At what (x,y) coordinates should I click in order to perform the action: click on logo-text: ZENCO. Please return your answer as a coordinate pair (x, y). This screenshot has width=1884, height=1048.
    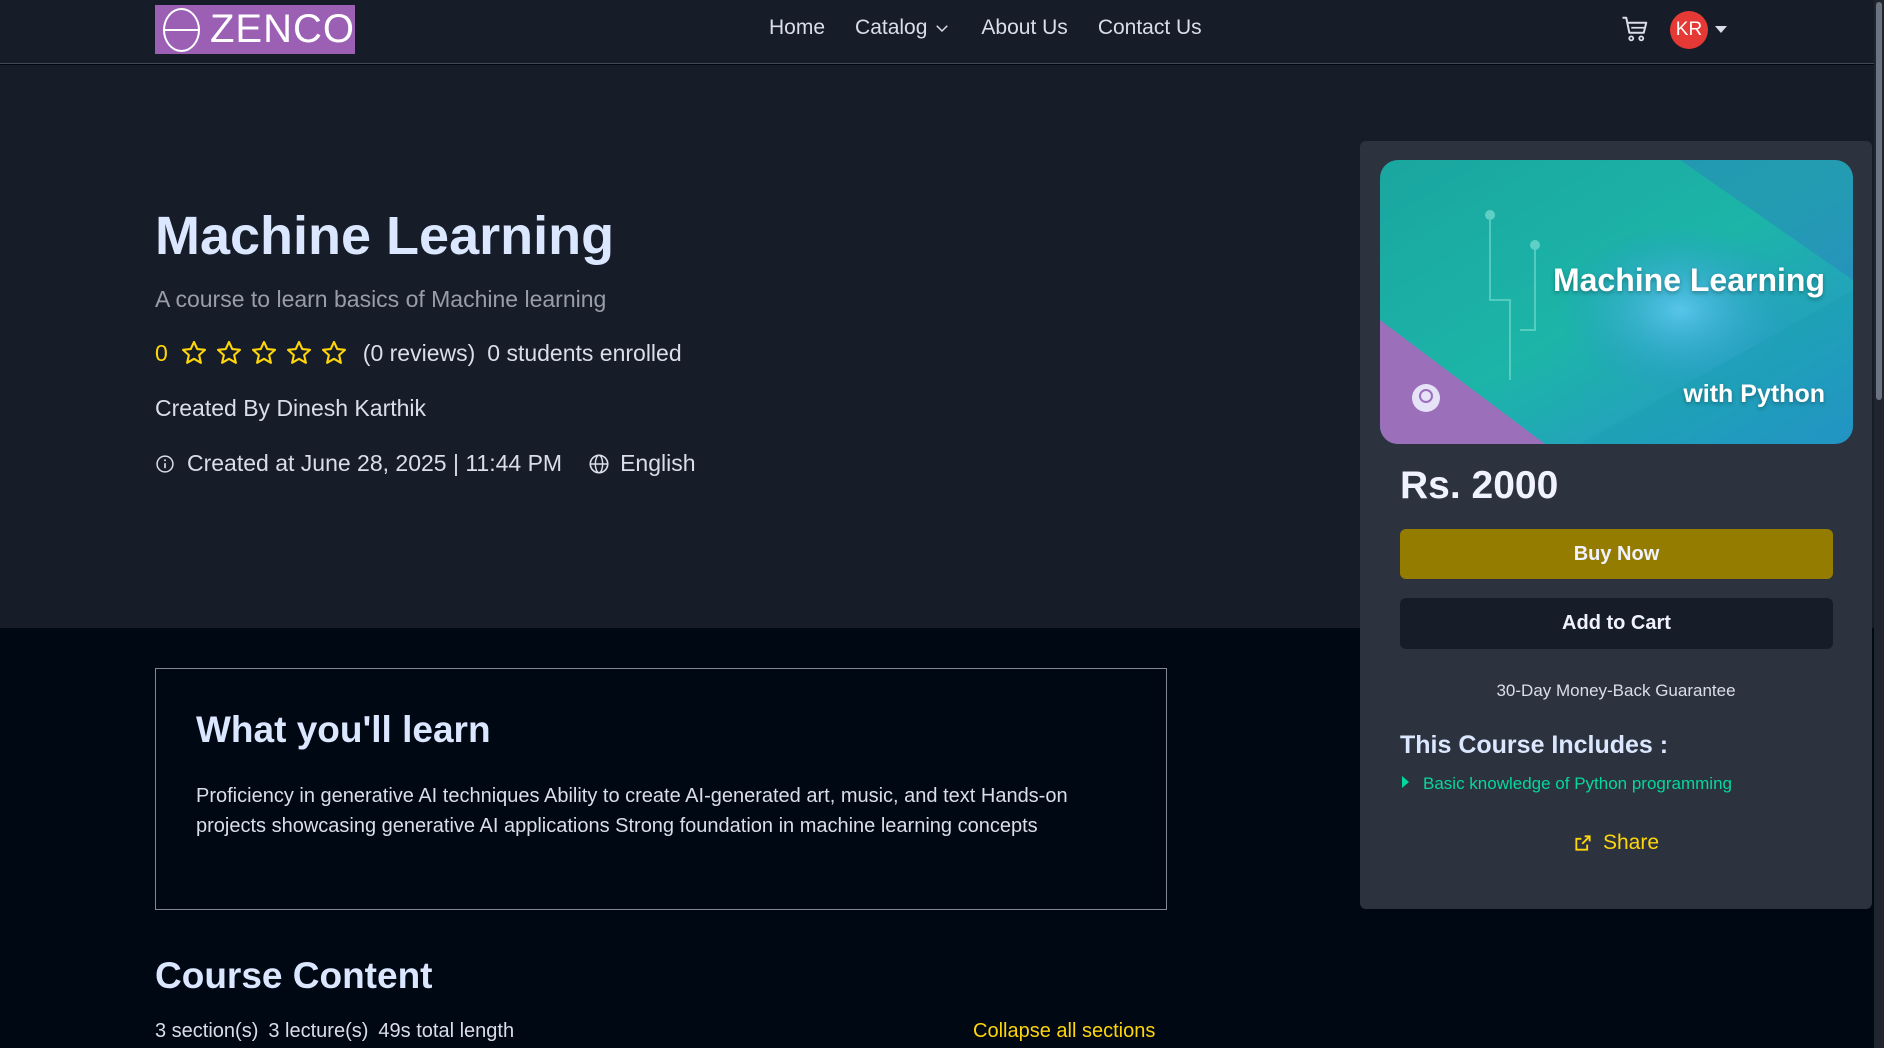
    Looking at the image, I should click on (282, 29).